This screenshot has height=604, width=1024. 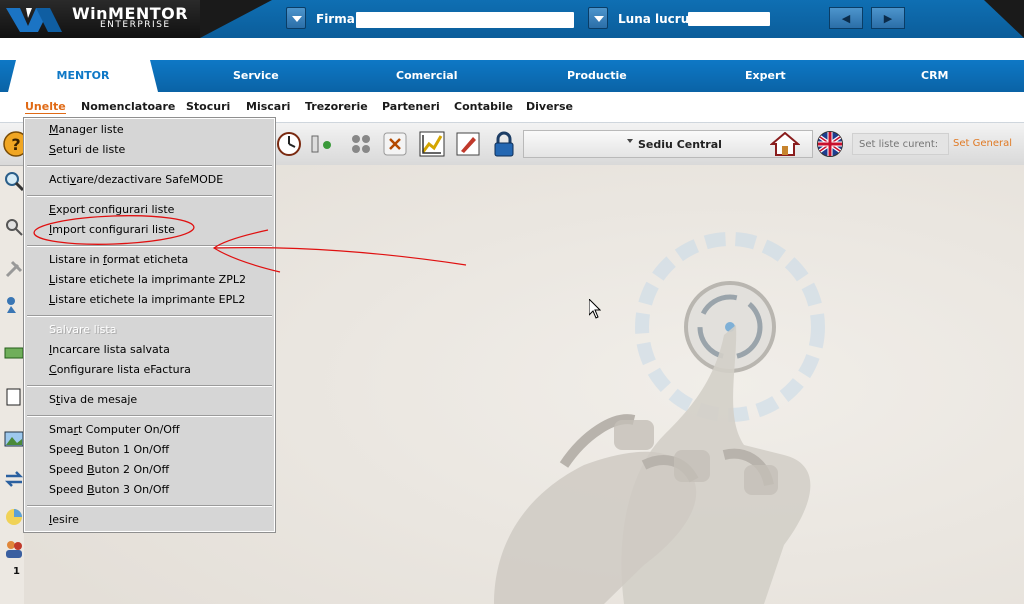 What do you see at coordinates (338, 19) in the screenshot?
I see `firma-label: Firma:` at bounding box center [338, 19].